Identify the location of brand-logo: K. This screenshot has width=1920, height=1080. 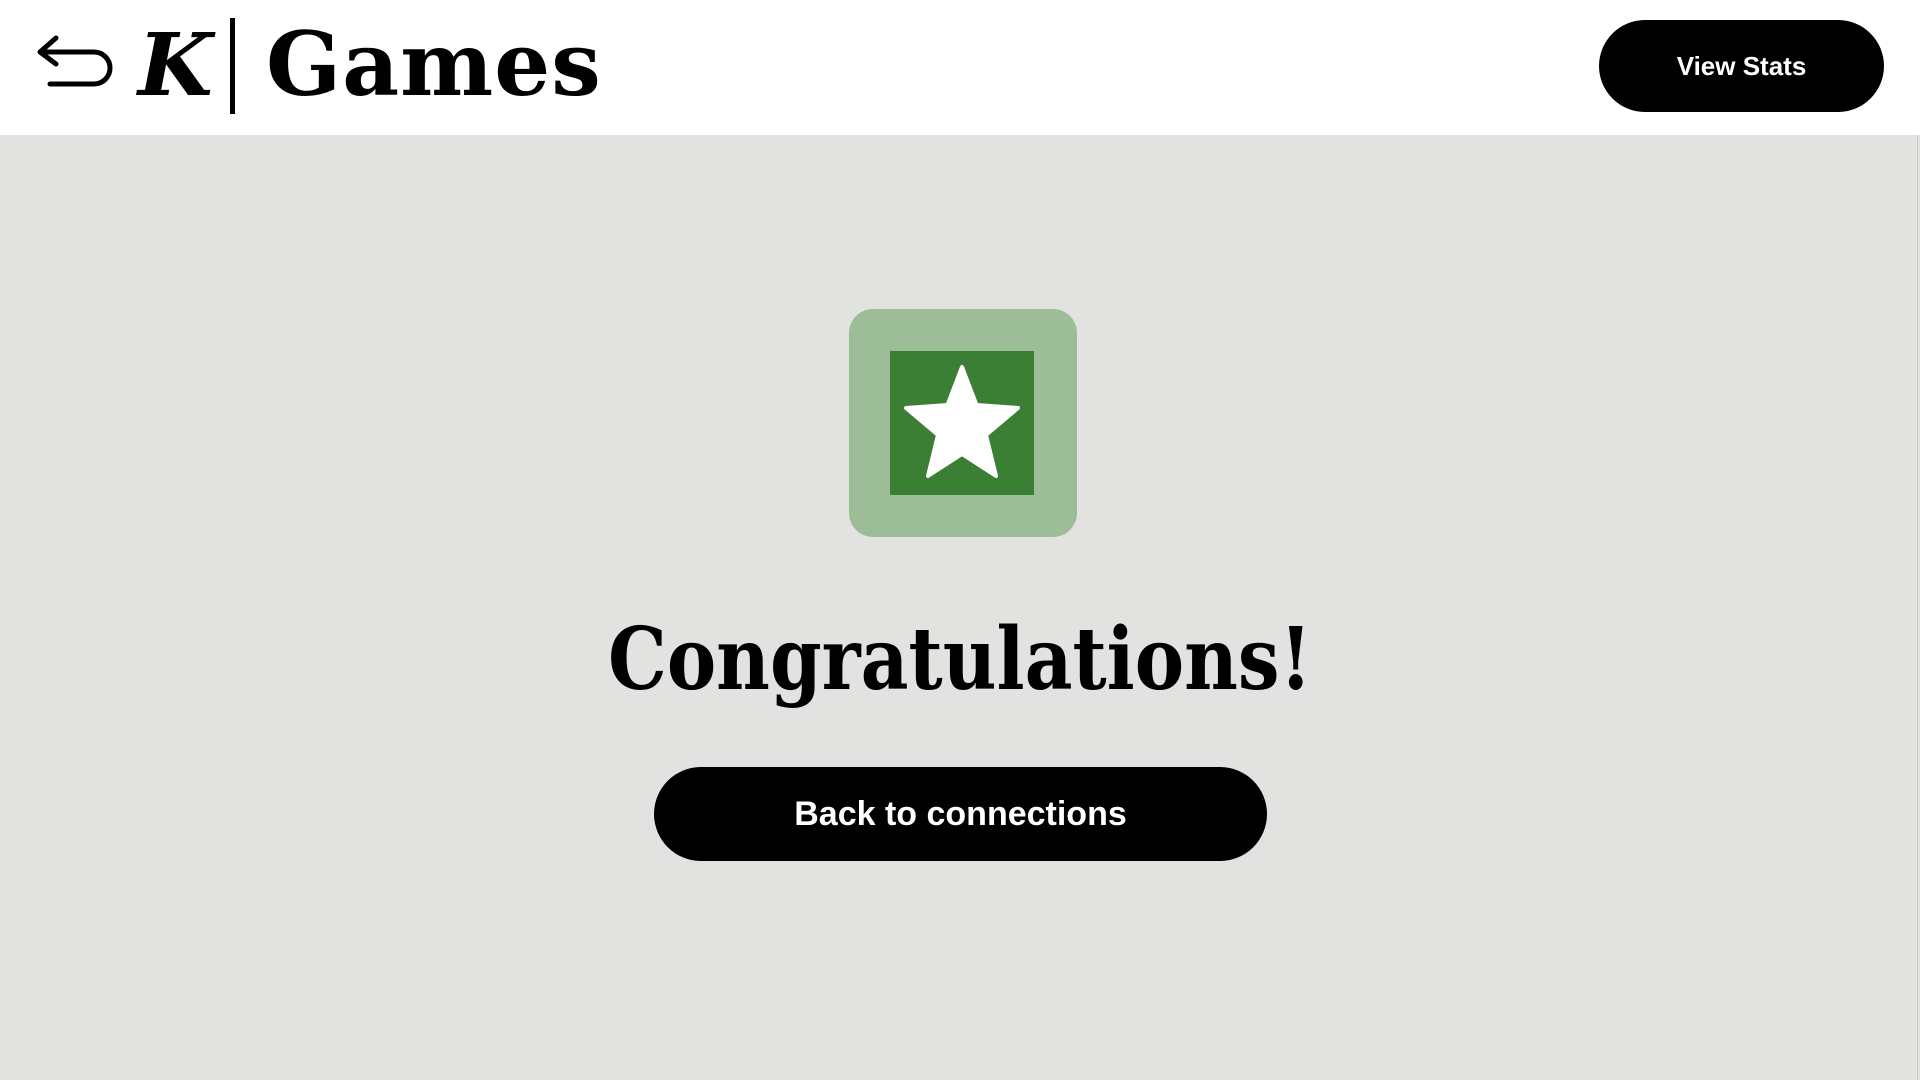
(175, 66).